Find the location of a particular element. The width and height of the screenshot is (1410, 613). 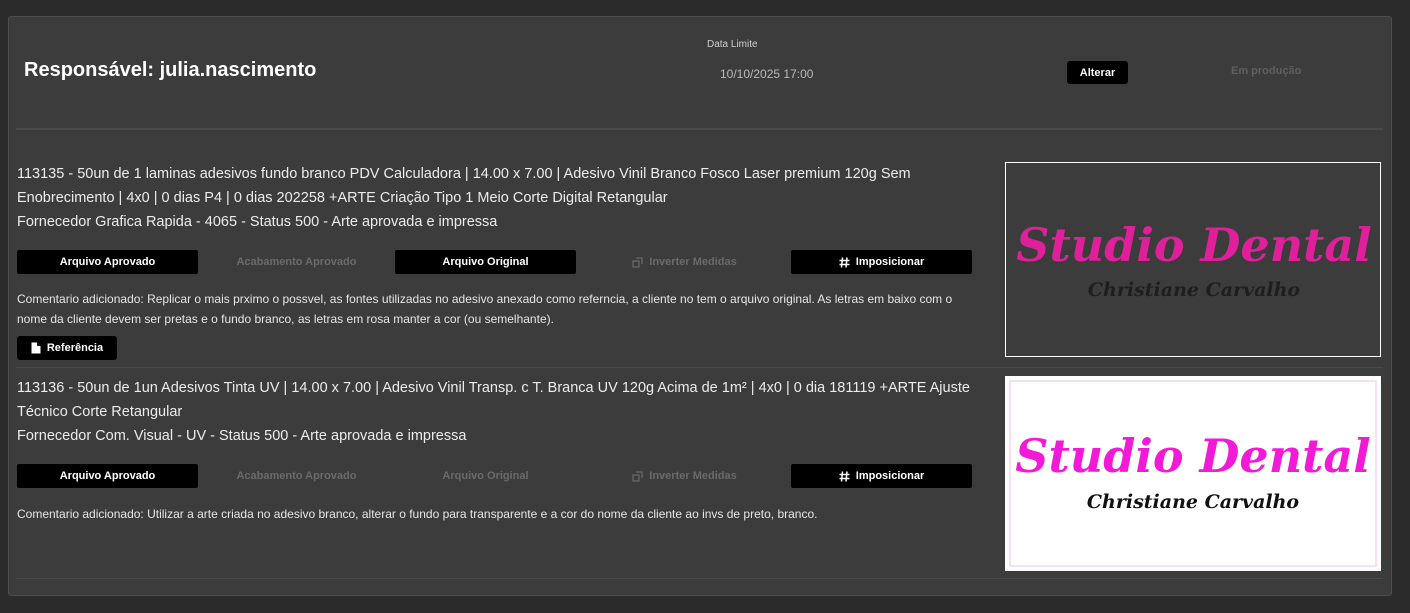

item-1-referencia-button: Referência is located at coordinates (67, 348).